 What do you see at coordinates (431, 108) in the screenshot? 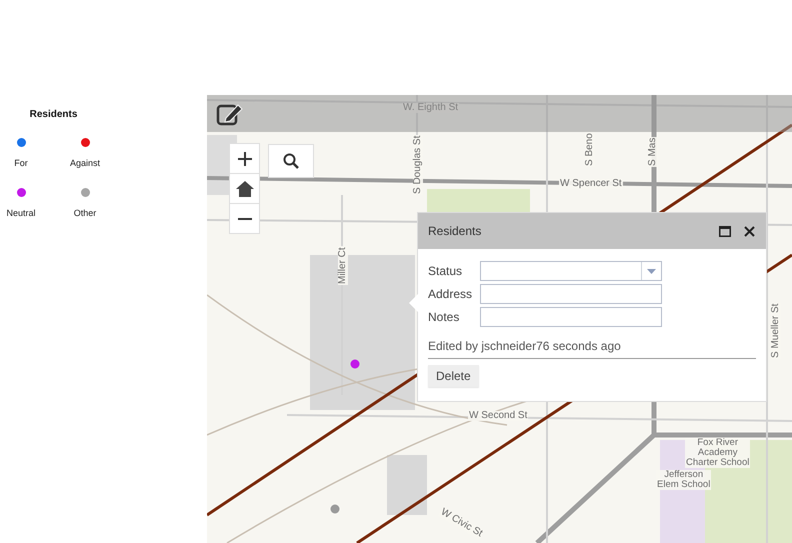
I see `street-label: W. Eighth St` at bounding box center [431, 108].